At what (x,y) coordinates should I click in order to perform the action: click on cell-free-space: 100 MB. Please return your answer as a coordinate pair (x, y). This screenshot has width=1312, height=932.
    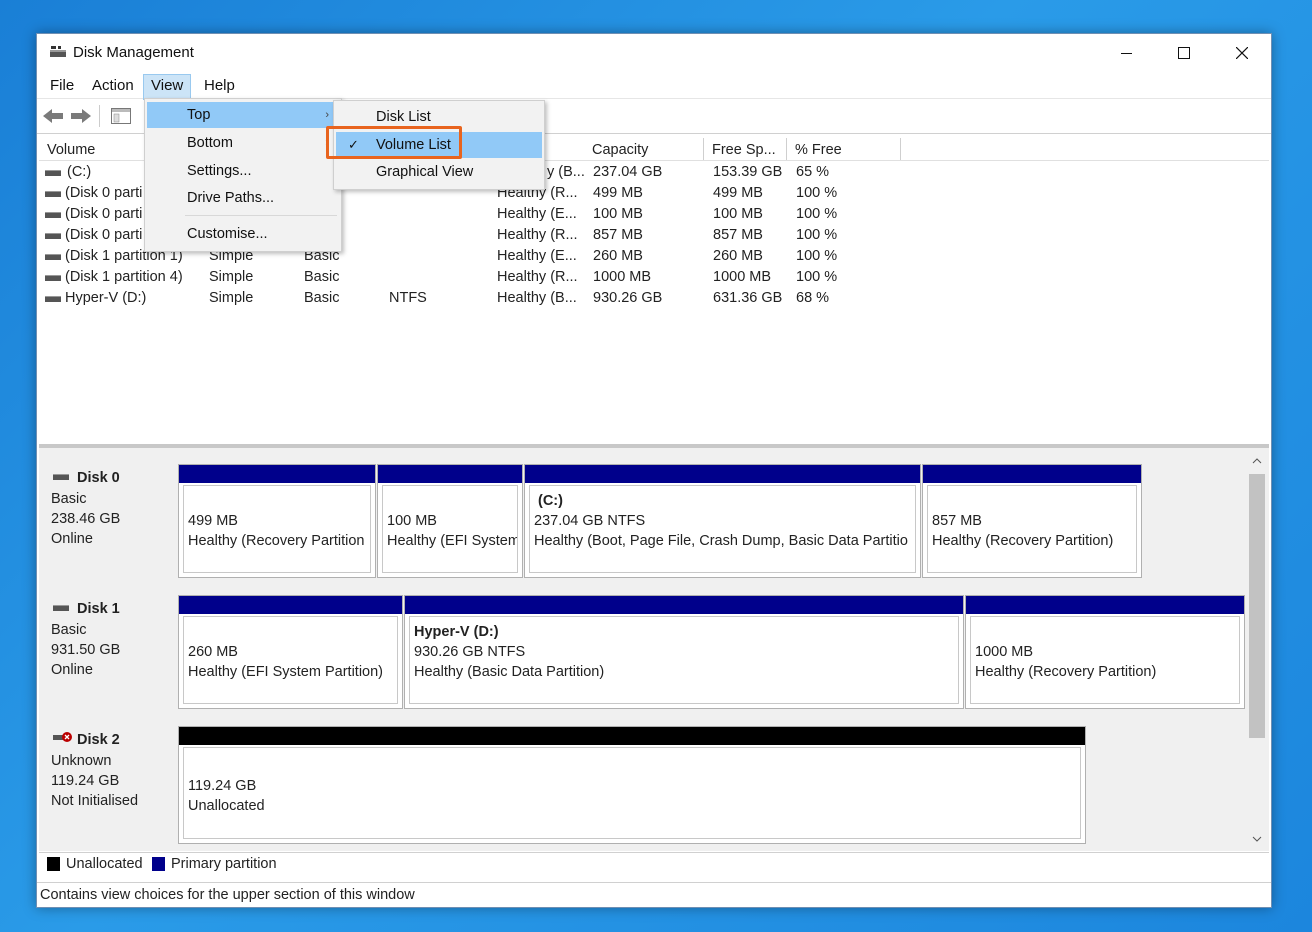
    Looking at the image, I should click on (738, 214).